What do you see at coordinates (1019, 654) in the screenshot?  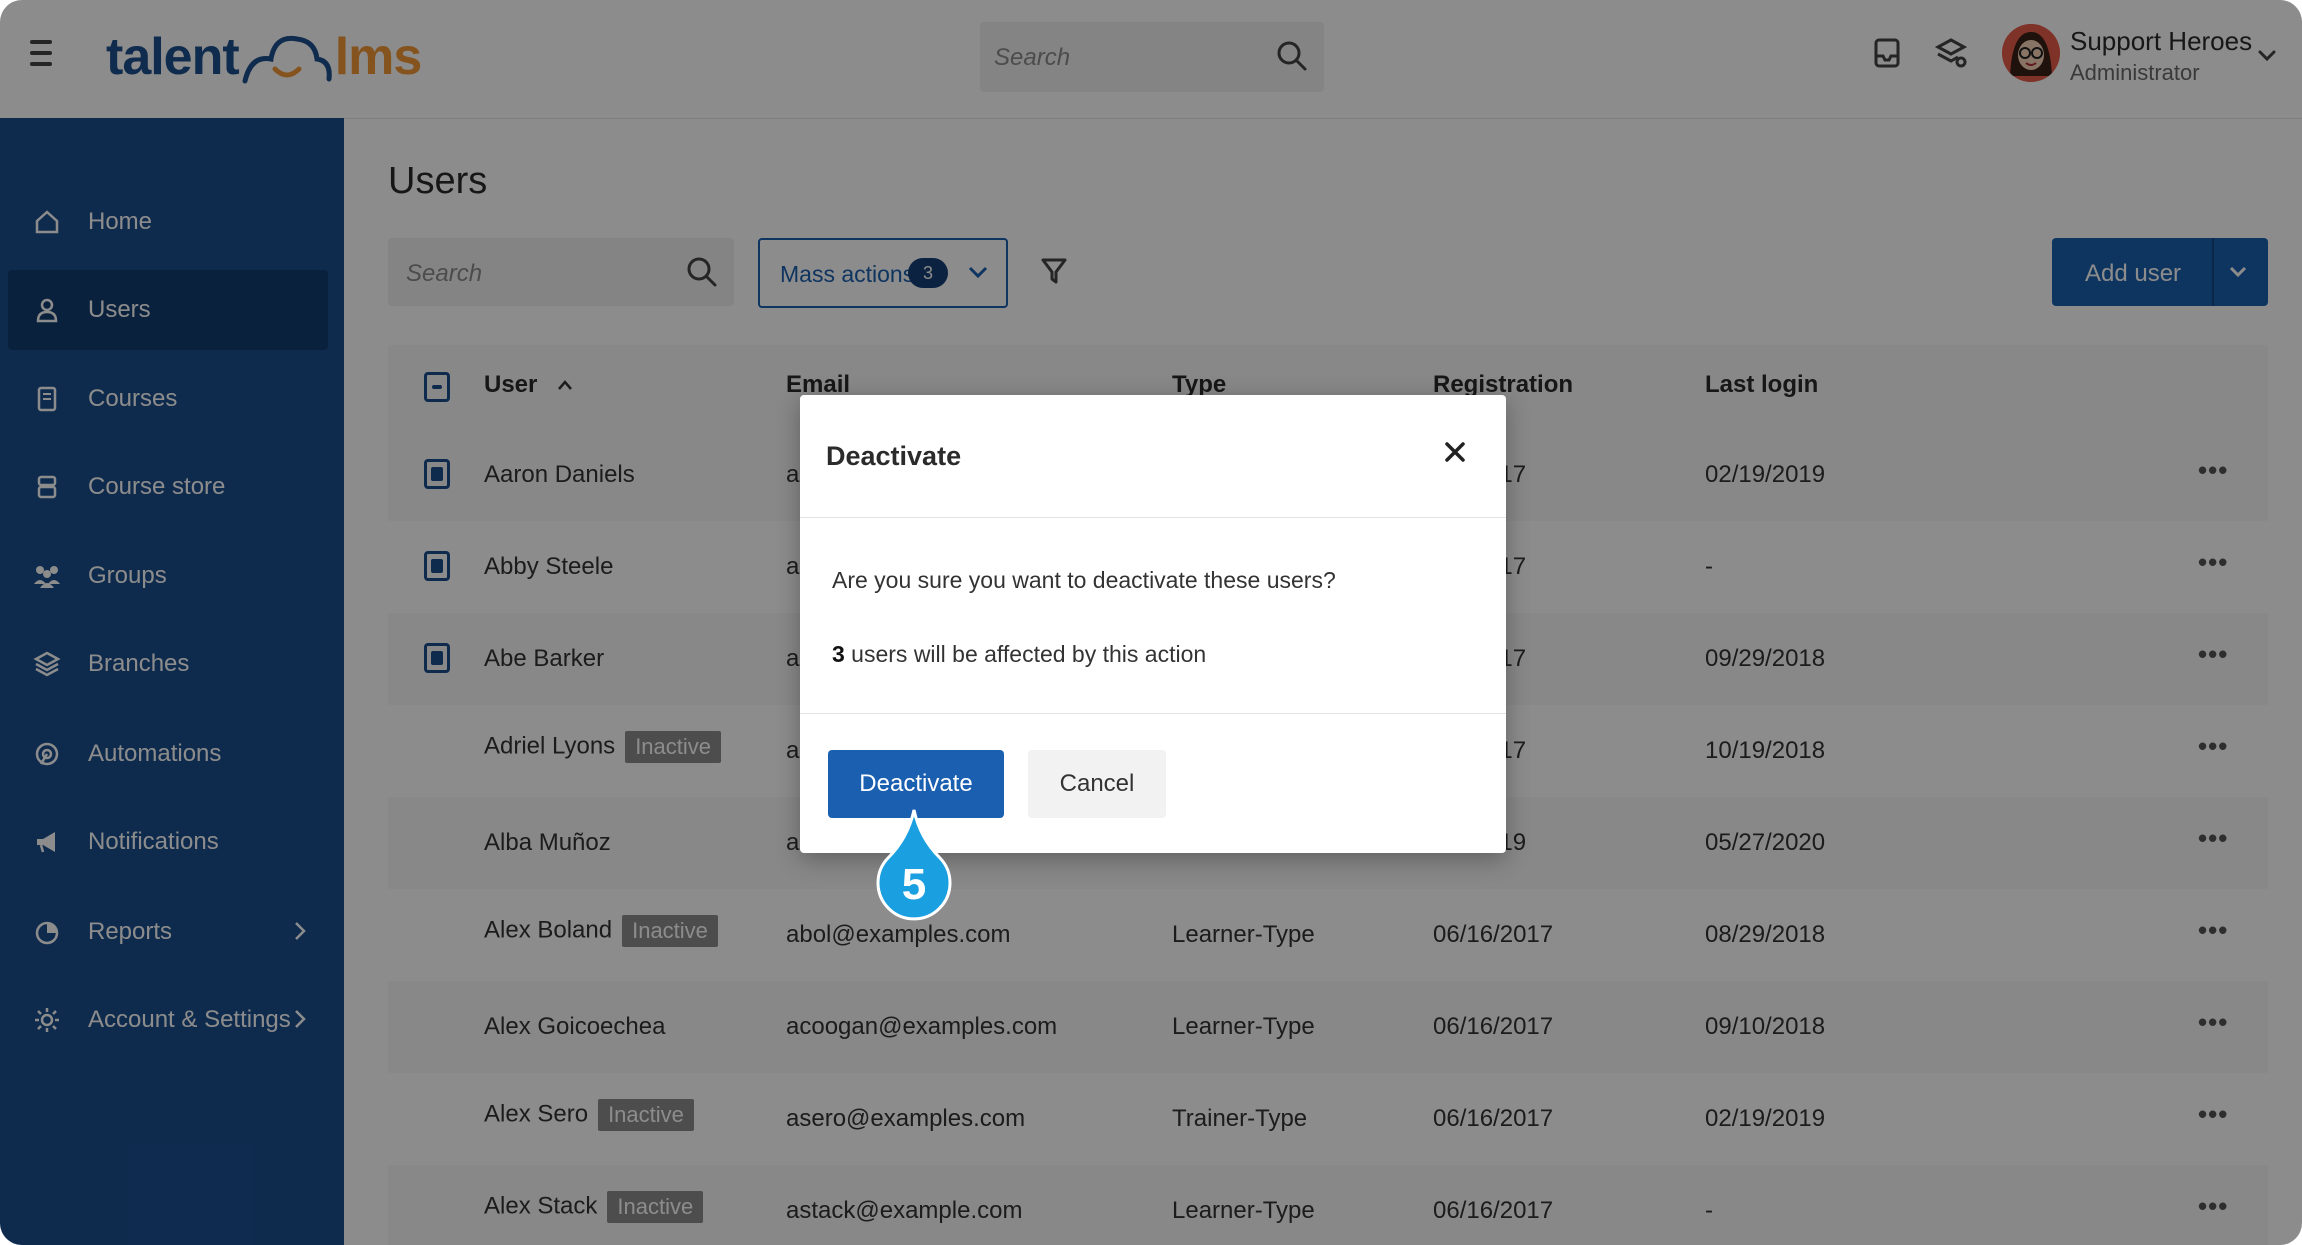 I see `dialog-affected-text: 3 users will be affected by this action` at bounding box center [1019, 654].